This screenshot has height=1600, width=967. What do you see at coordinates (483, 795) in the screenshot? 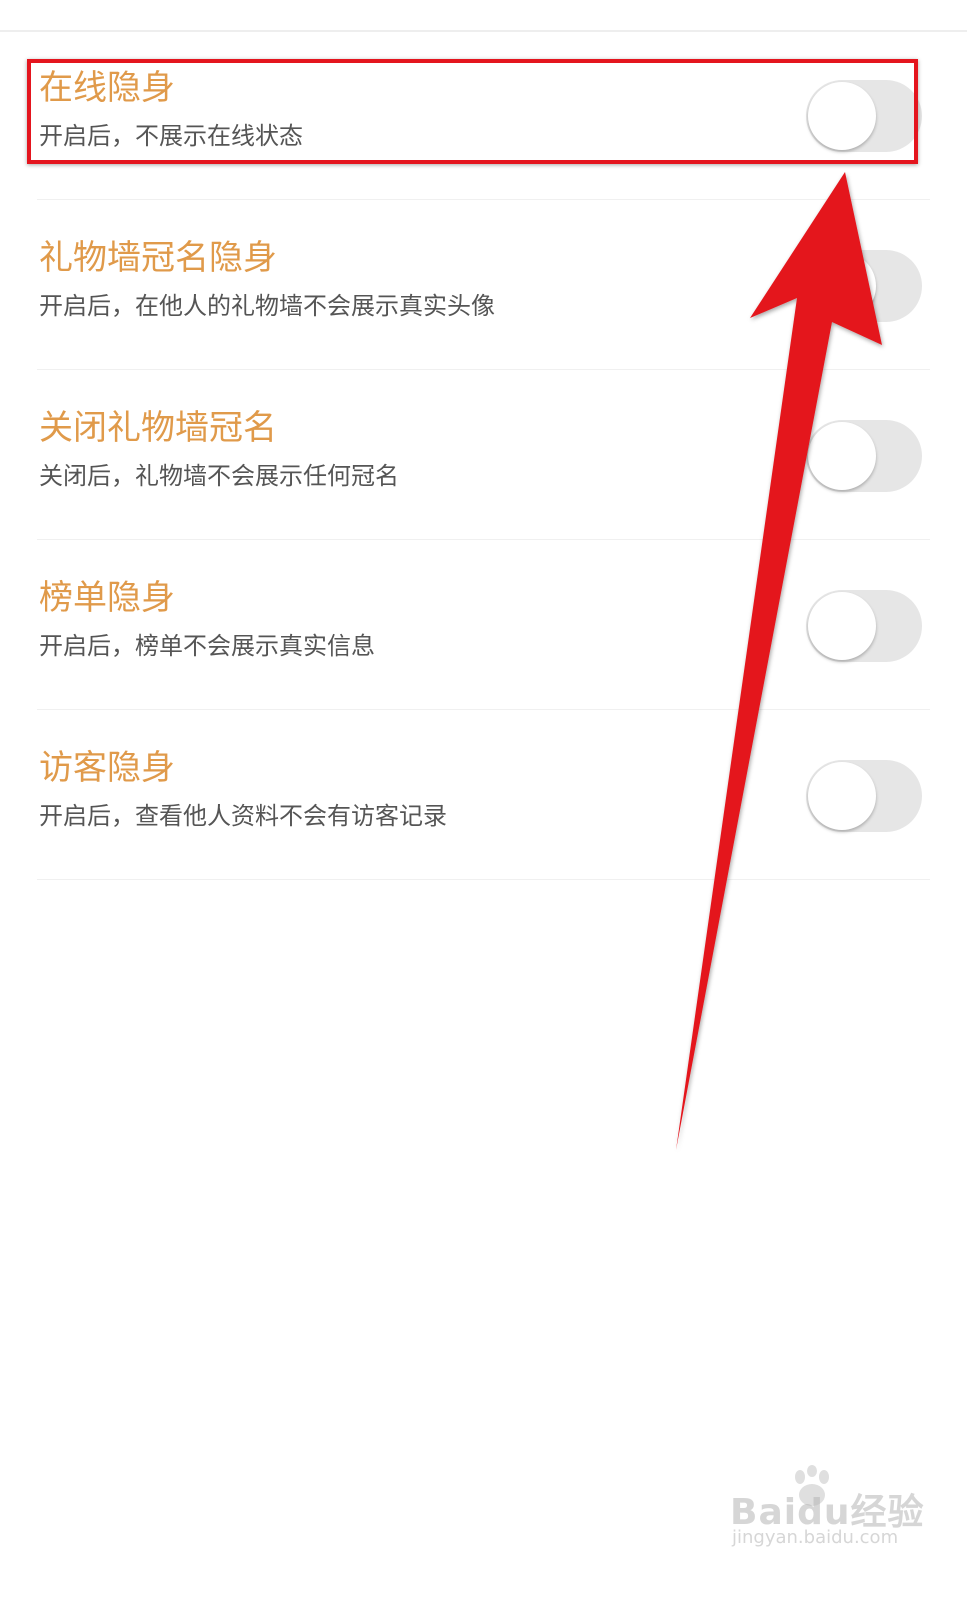
I see `setting-row-visitor-invisible: 访客隐身 开启后，查看他人资料不会有访客记录` at bounding box center [483, 795].